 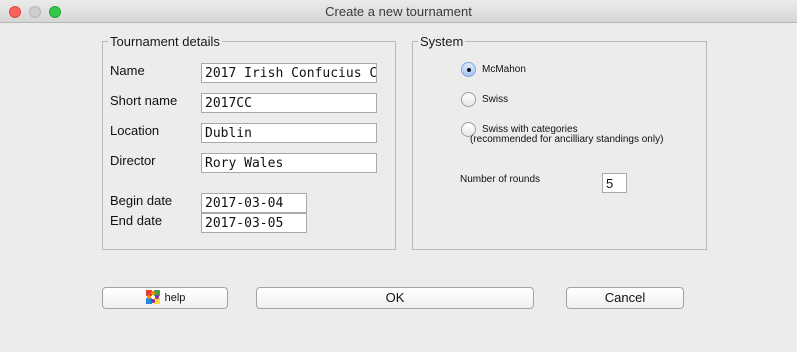 What do you see at coordinates (289, 103) in the screenshot?
I see `short-name-field: 2017CC` at bounding box center [289, 103].